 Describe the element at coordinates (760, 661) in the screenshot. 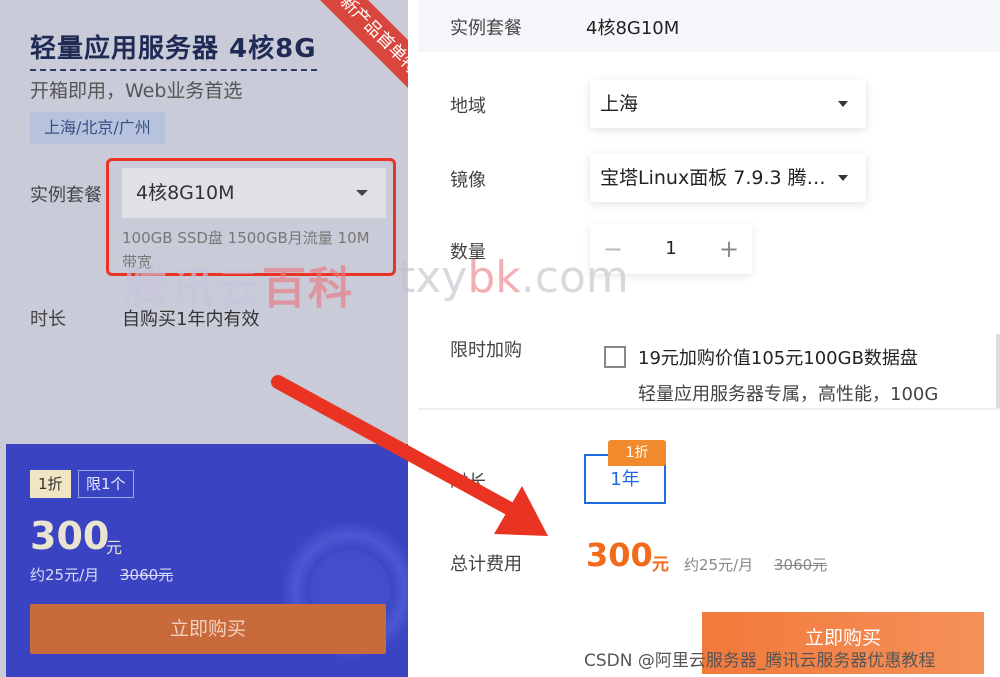

I see `author-credit: CSDN @阿里云服务器_腾讯云服务器优惠教程` at that location.